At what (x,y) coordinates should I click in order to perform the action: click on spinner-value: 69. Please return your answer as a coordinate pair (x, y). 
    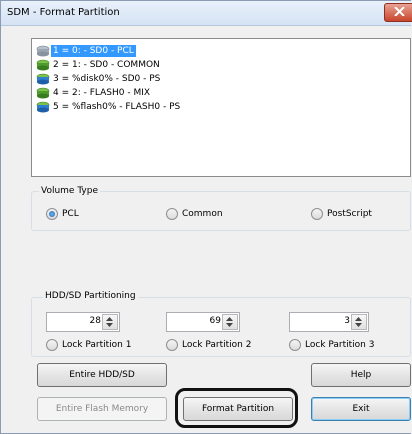
    Looking at the image, I should click on (215, 321).